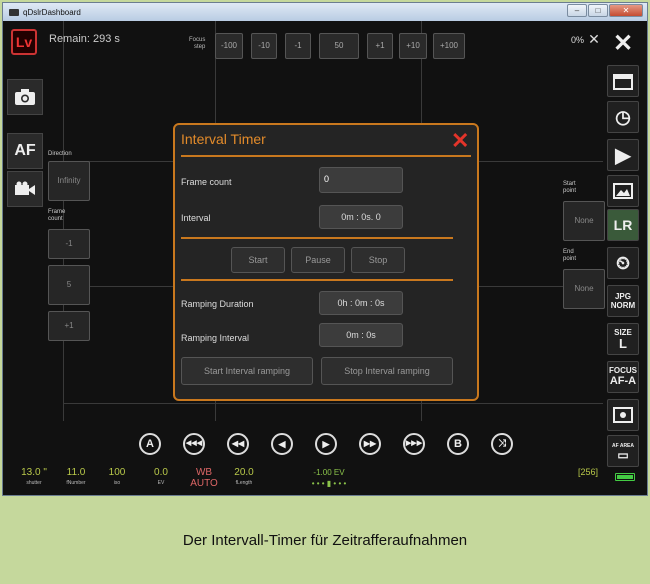 The image size is (650, 584). I want to click on focus-step-plus-1: +1, so click(380, 46).